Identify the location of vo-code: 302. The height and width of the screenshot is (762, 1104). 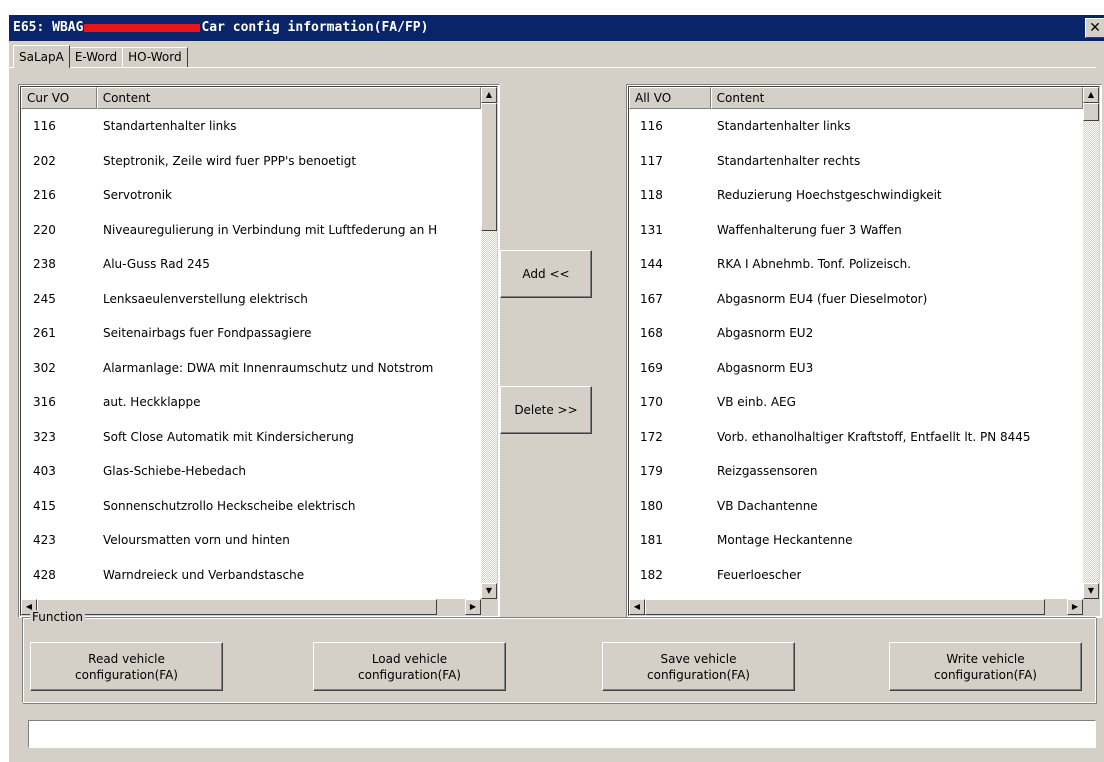
(44, 367).